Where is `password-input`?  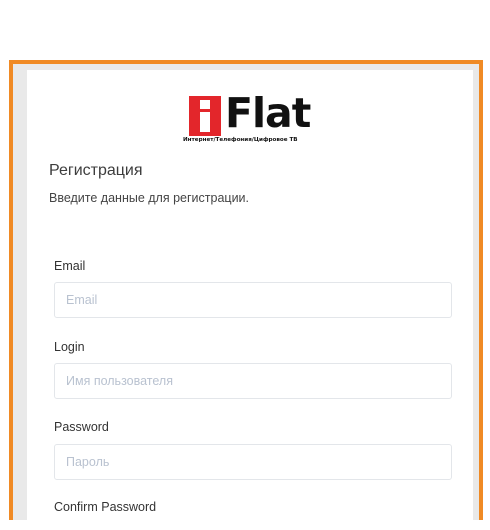
password-input is located at coordinates (253, 462).